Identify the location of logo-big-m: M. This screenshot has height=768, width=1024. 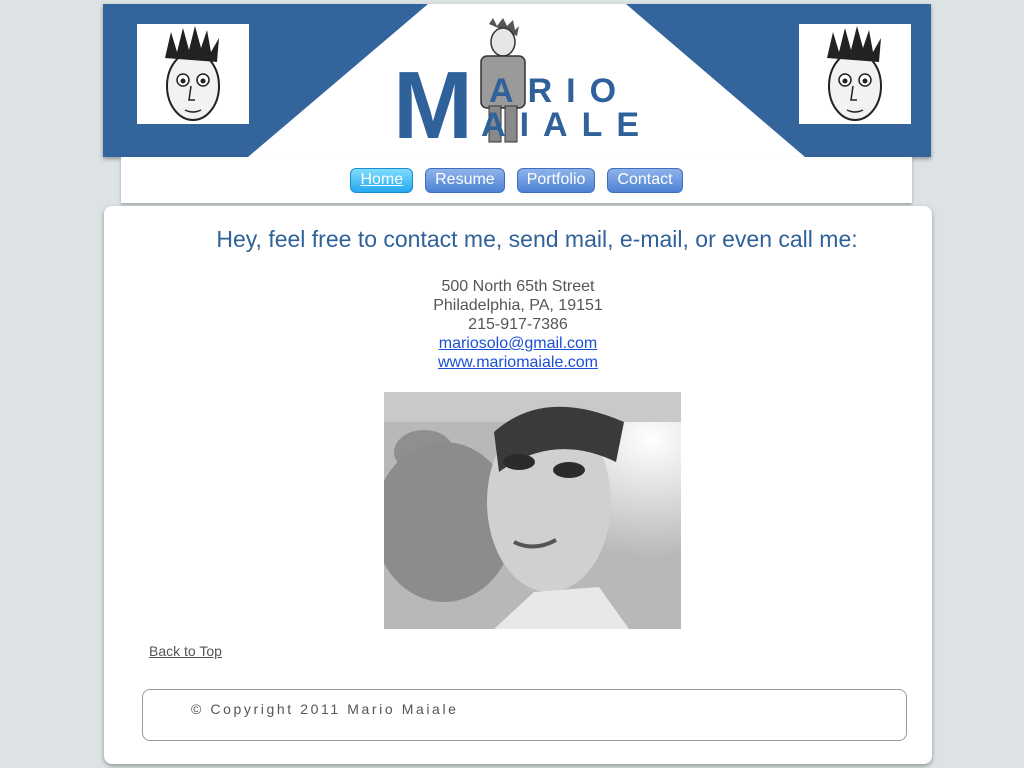
(433, 104).